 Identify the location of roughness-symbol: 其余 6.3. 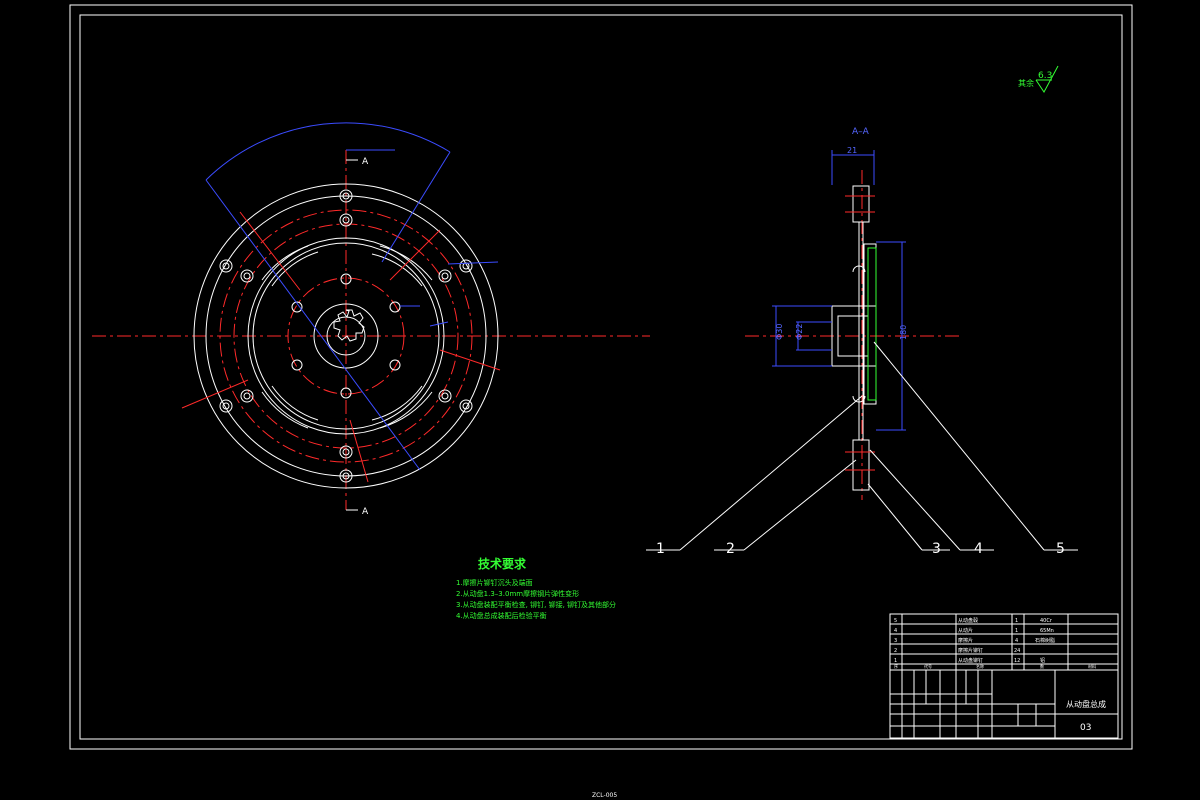
(1038, 79).